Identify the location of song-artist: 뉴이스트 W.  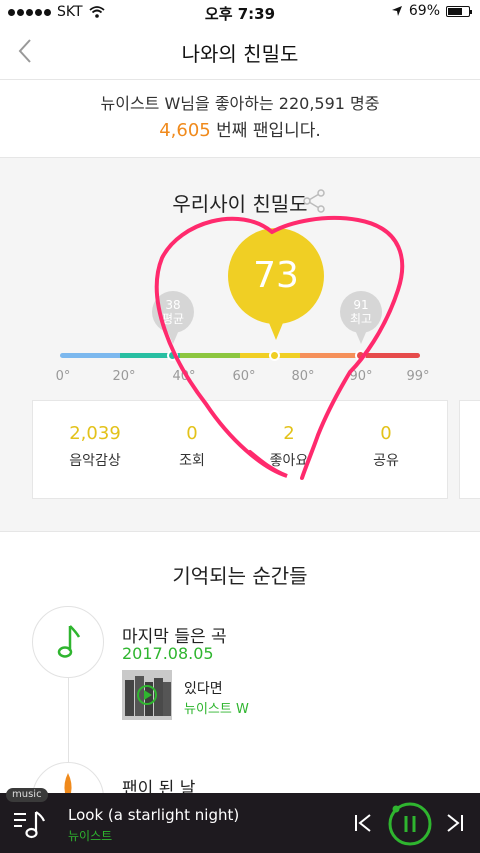
(216, 707).